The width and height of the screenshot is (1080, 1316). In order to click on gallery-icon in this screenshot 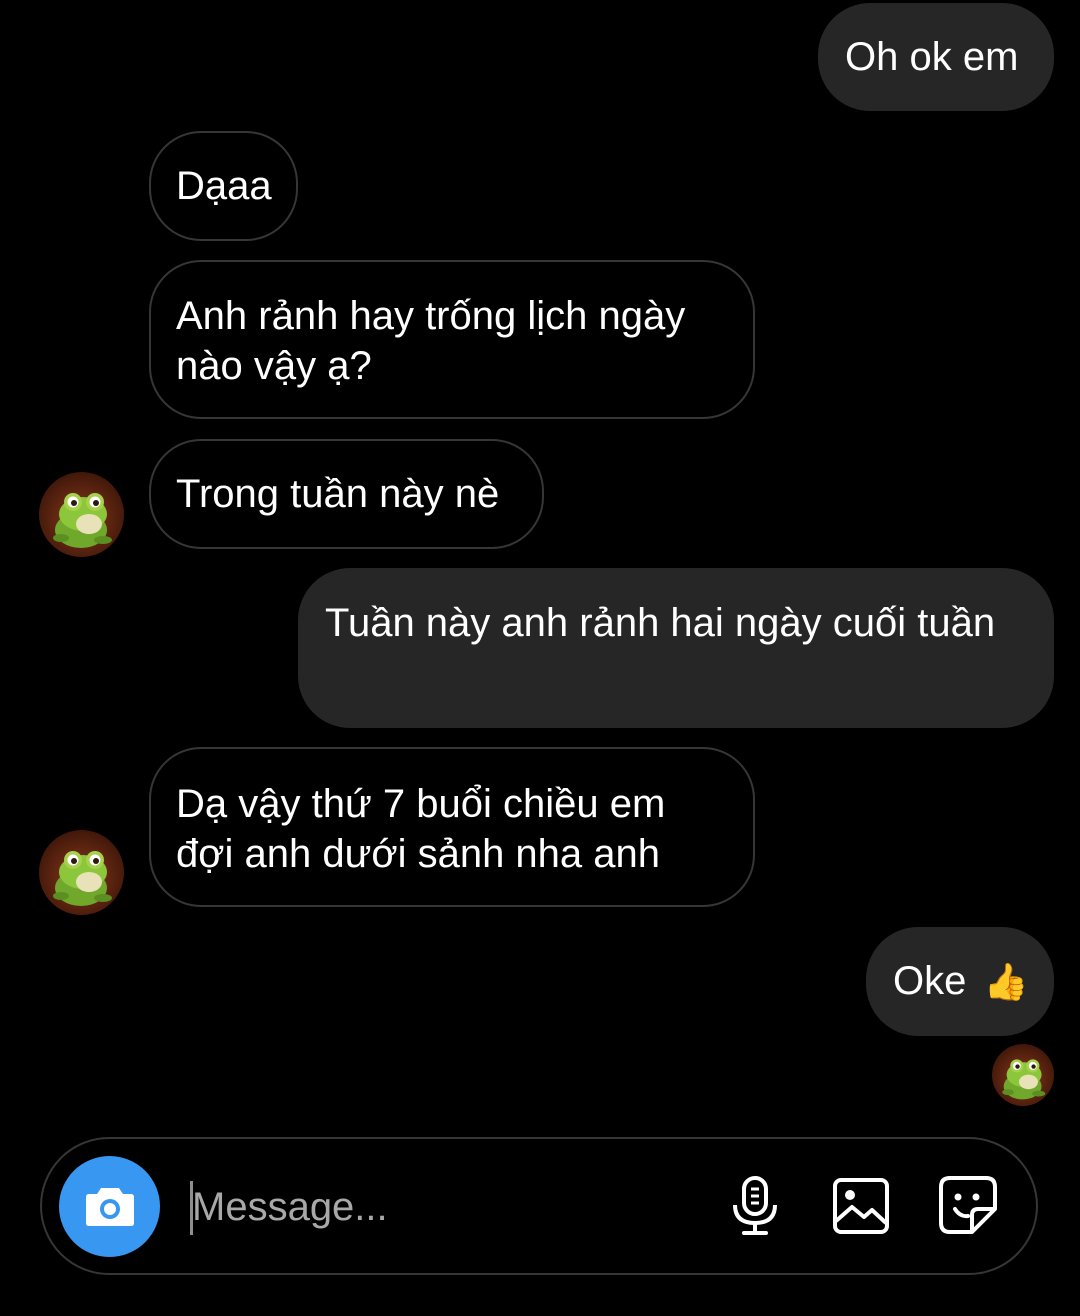, I will do `click(861, 1206)`.